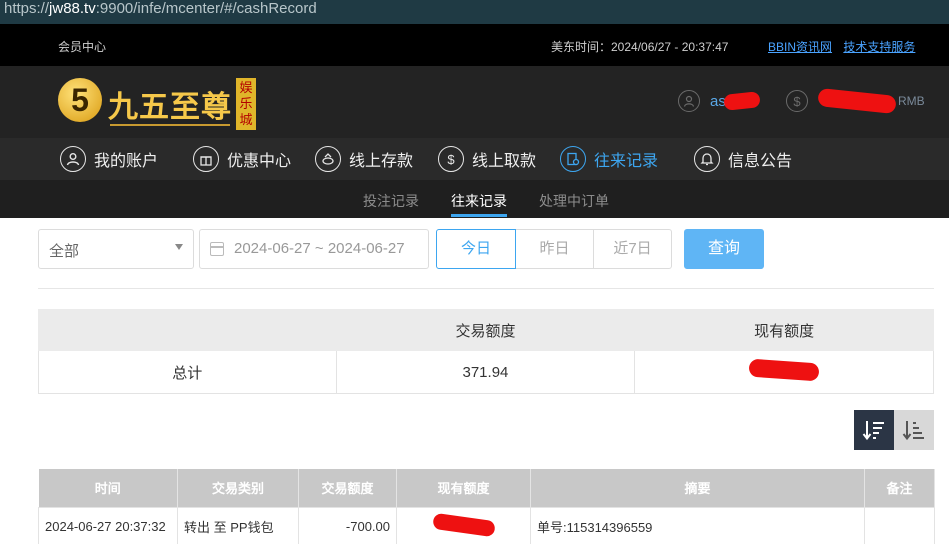 Image resolution: width=949 pixels, height=544 pixels. I want to click on gift-icon, so click(206, 159).